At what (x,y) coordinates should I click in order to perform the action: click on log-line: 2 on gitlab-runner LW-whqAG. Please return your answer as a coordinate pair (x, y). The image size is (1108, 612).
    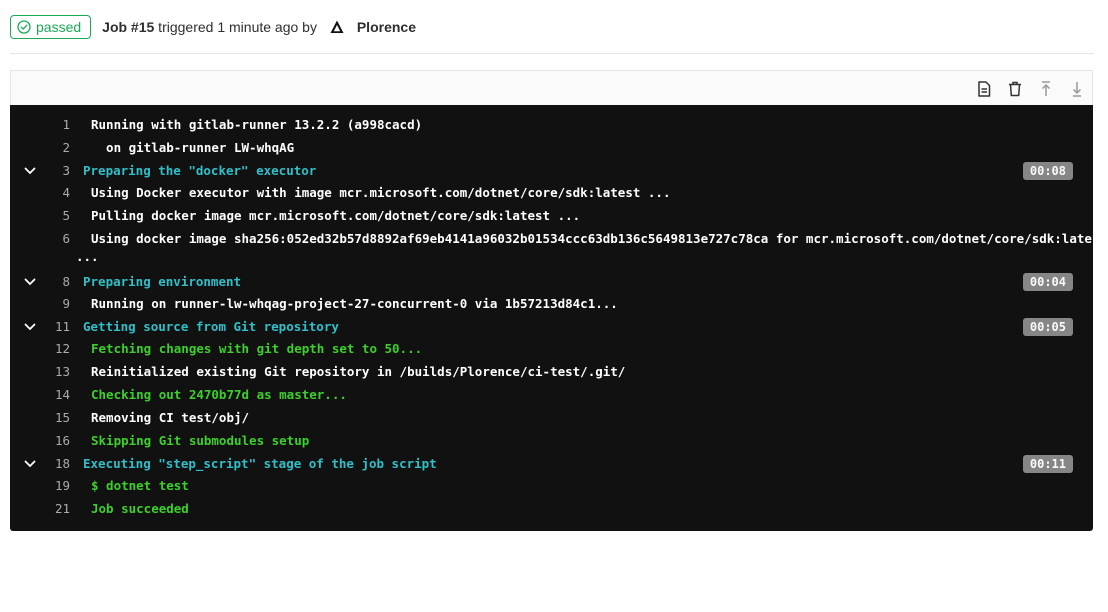
    Looking at the image, I should click on (551, 148).